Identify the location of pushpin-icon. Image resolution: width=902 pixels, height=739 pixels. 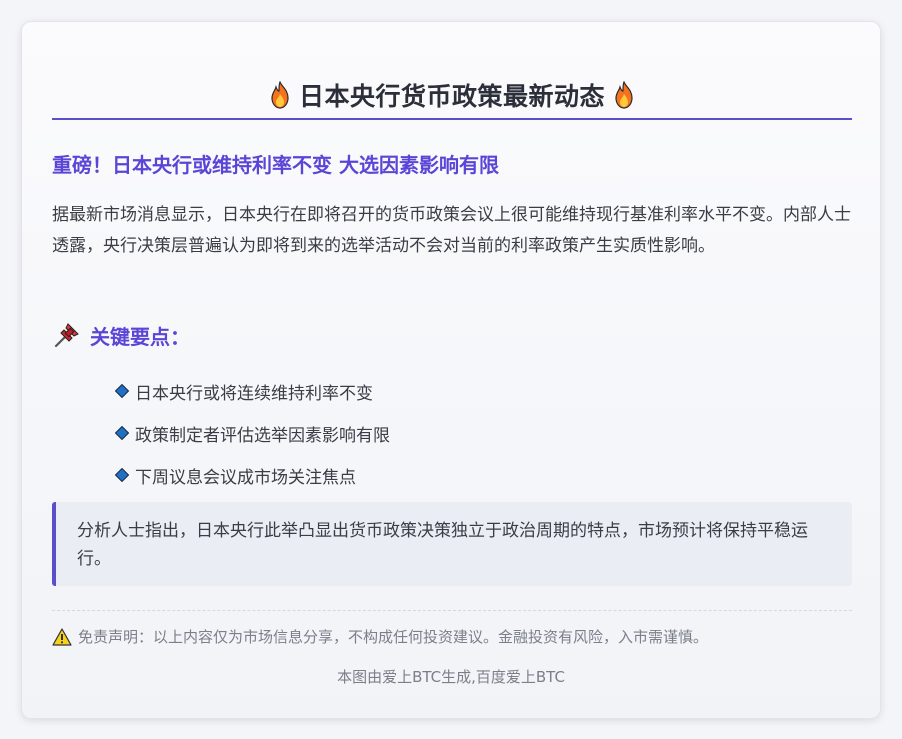
(66, 335).